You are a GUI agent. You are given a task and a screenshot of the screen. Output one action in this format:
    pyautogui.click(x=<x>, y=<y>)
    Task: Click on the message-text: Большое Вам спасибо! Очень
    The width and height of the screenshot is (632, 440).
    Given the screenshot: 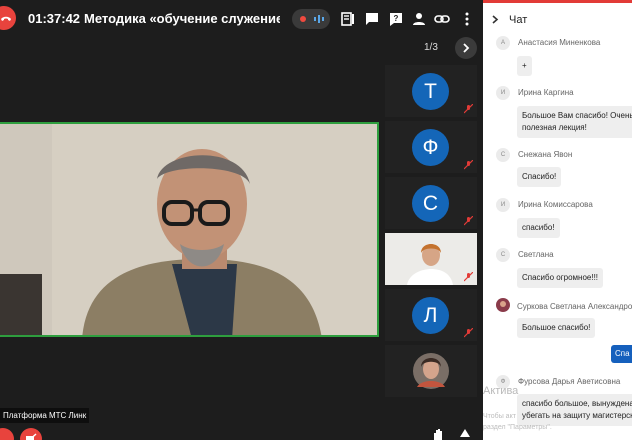 What is the action you would take?
    pyautogui.click(x=577, y=115)
    